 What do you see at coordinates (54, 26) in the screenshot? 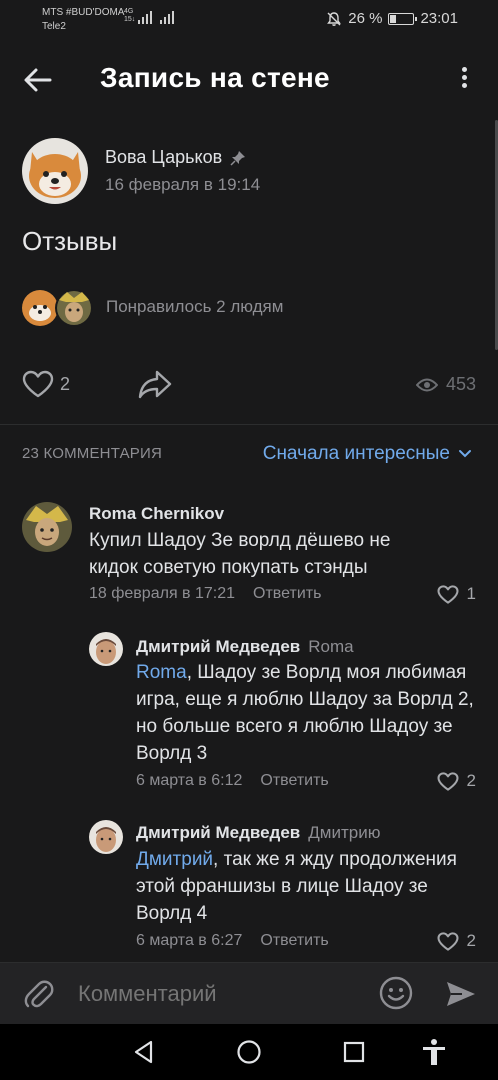
I see `carrier-line-2: Tele2` at bounding box center [54, 26].